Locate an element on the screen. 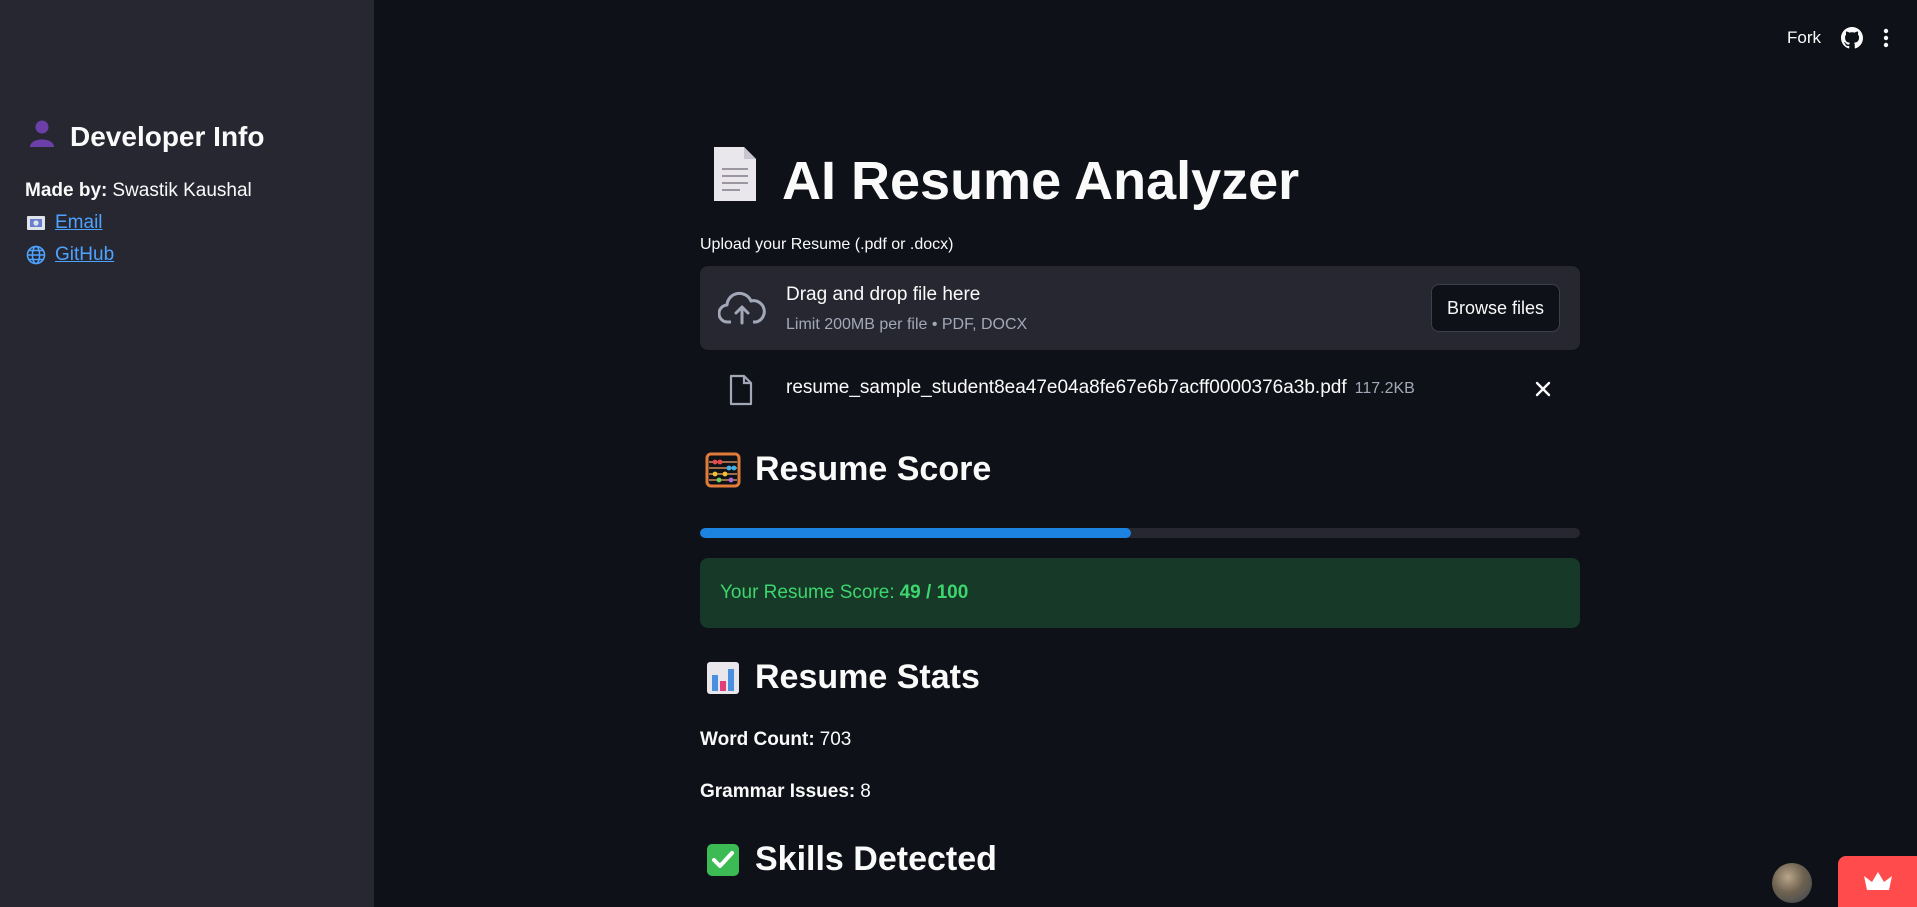 Image resolution: width=1917 pixels, height=907 pixels. skills-detected-heading-text: Skills Detected is located at coordinates (876, 859).